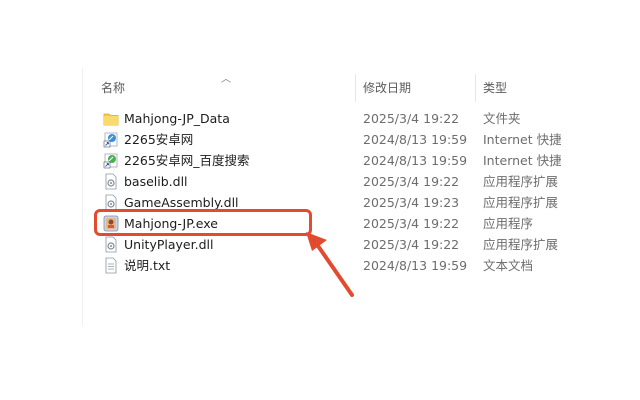 The width and height of the screenshot is (640, 400). Describe the element at coordinates (330, 264) in the screenshot. I see `annotation-arrow-icon` at that location.